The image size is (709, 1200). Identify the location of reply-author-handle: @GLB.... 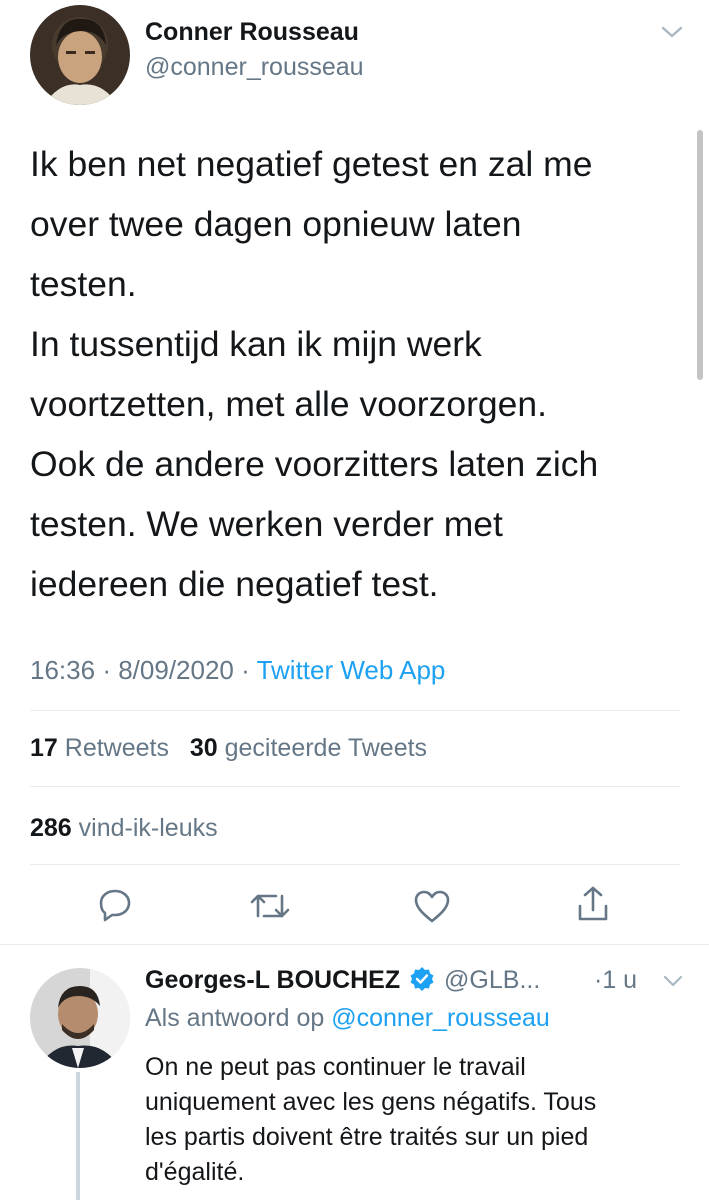
(492, 980).